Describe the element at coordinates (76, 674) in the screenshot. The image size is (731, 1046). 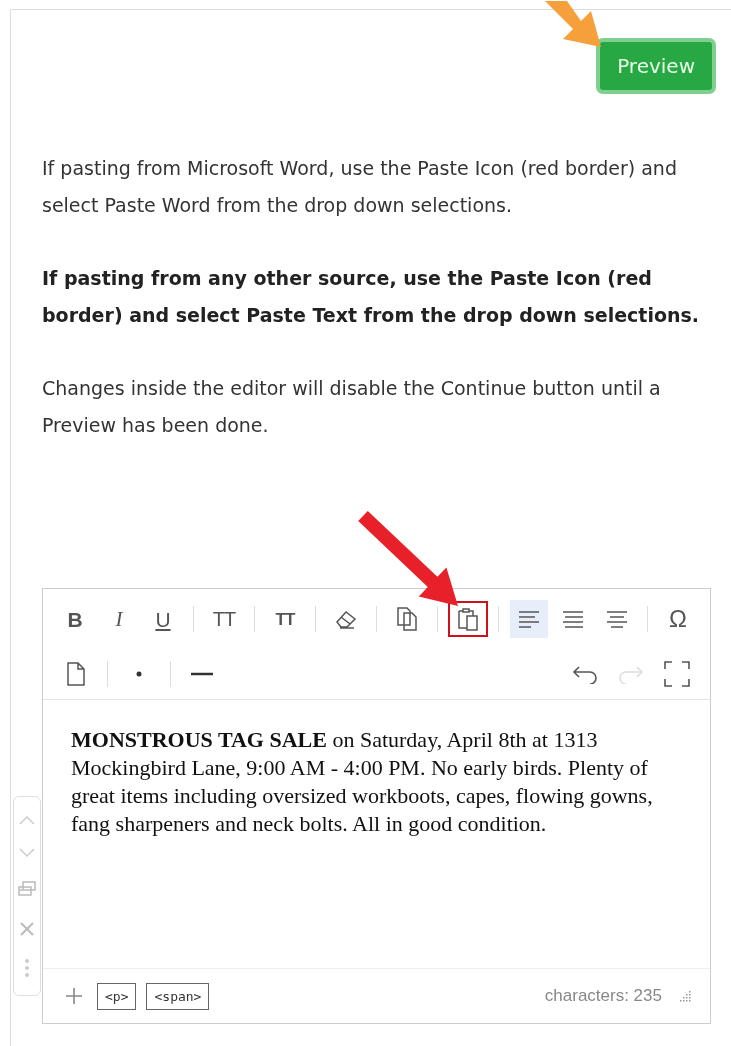
I see `document-icon` at that location.